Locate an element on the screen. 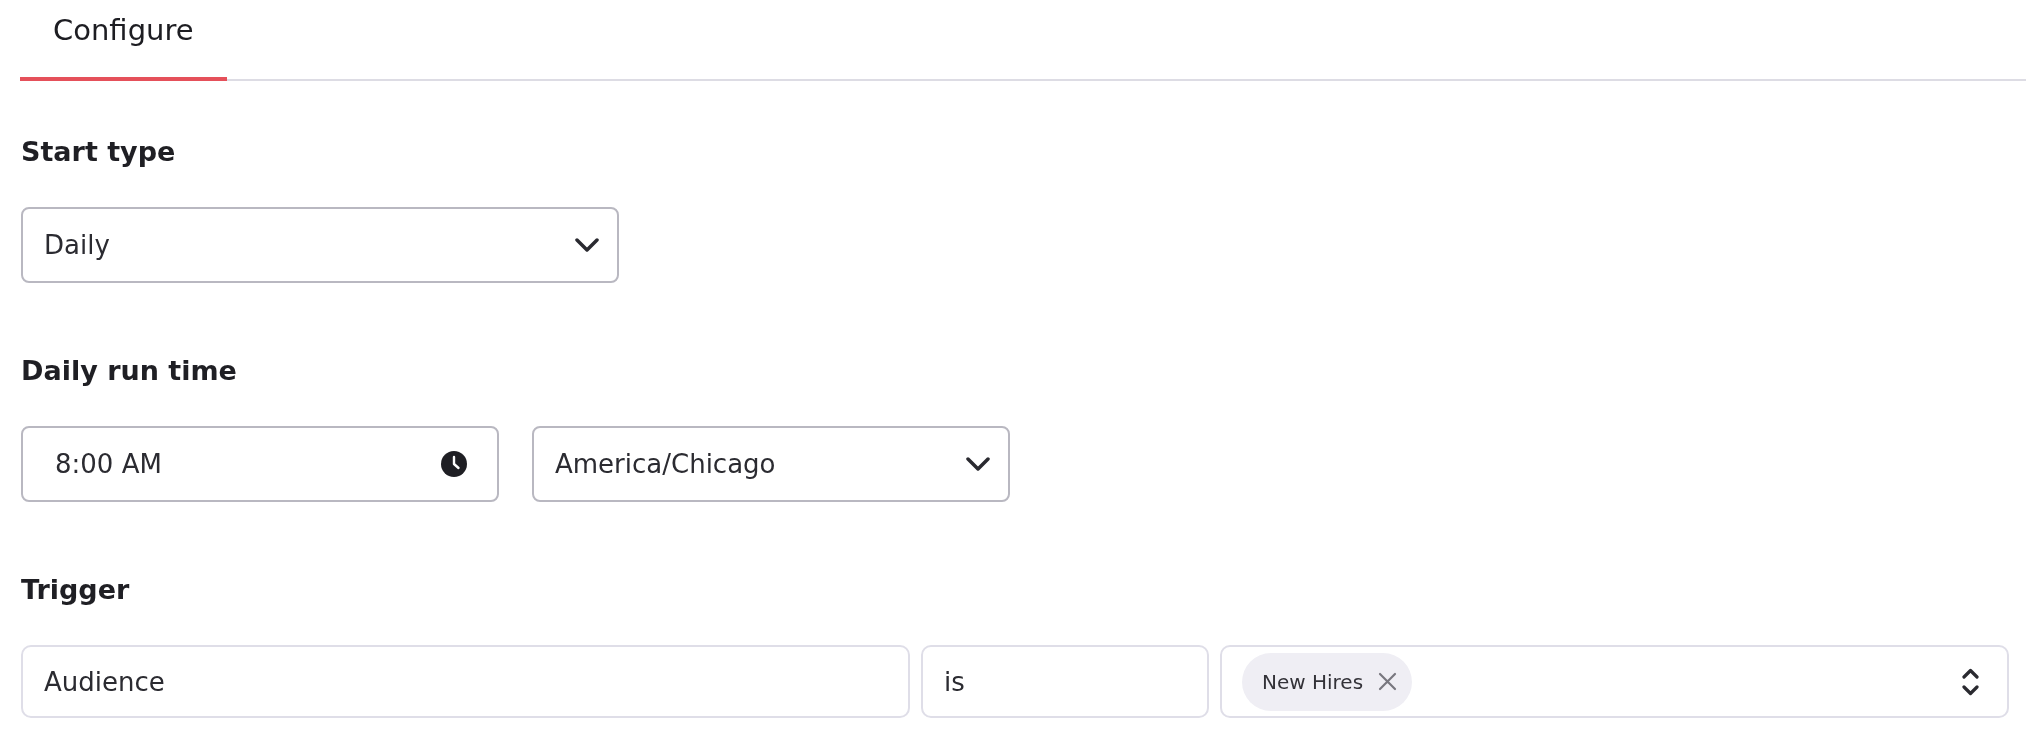 The width and height of the screenshot is (2026, 746). input-field: is is located at coordinates (1065, 681).